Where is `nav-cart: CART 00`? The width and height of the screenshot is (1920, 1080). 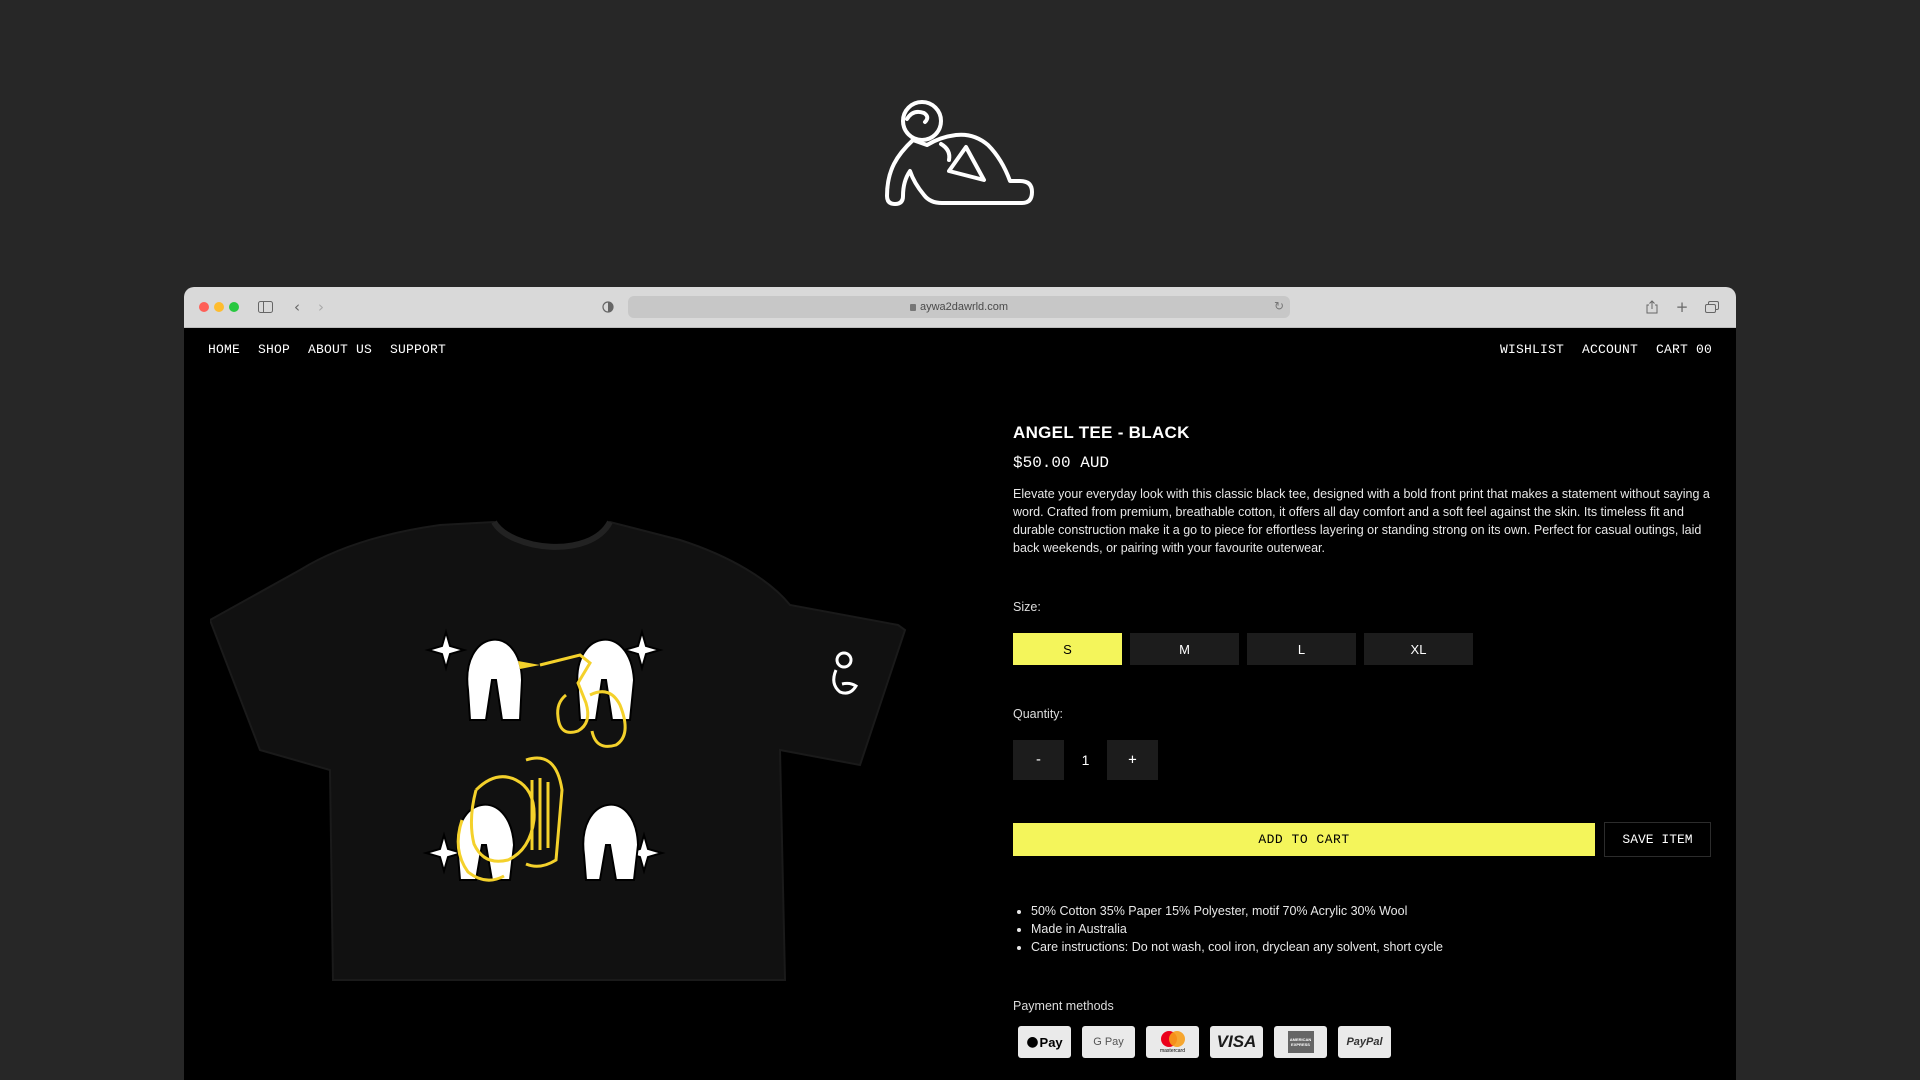 nav-cart: CART 00 is located at coordinates (1684, 349).